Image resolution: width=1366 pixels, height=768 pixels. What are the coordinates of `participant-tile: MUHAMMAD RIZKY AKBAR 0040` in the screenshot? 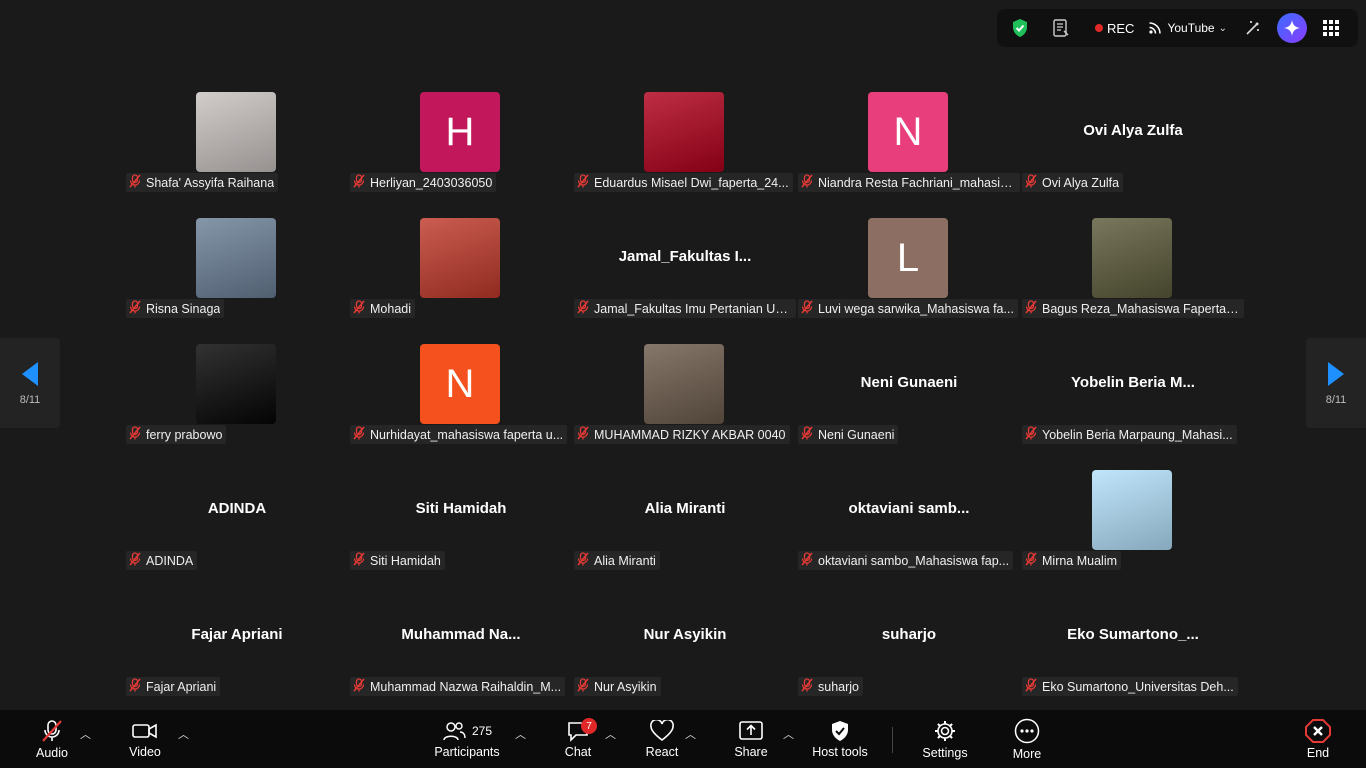 It's located at (685, 404).